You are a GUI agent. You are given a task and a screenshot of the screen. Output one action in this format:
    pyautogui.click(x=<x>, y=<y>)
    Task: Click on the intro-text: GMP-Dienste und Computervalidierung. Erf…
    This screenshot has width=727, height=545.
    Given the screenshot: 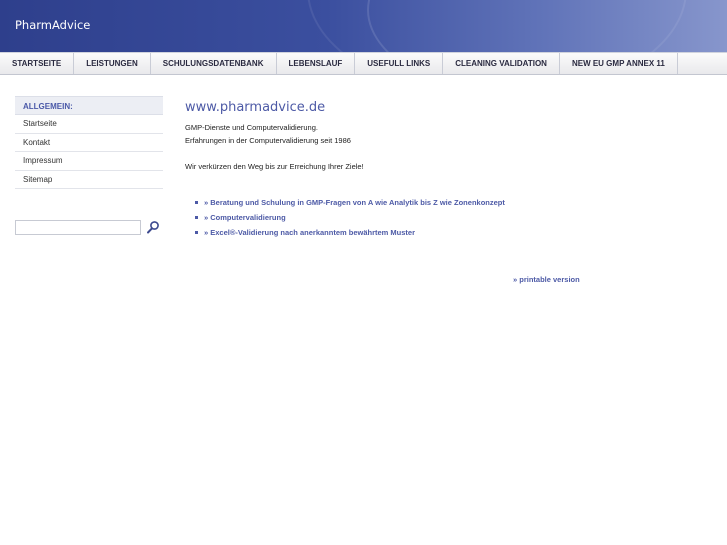 What is the action you would take?
    pyautogui.click(x=445, y=134)
    